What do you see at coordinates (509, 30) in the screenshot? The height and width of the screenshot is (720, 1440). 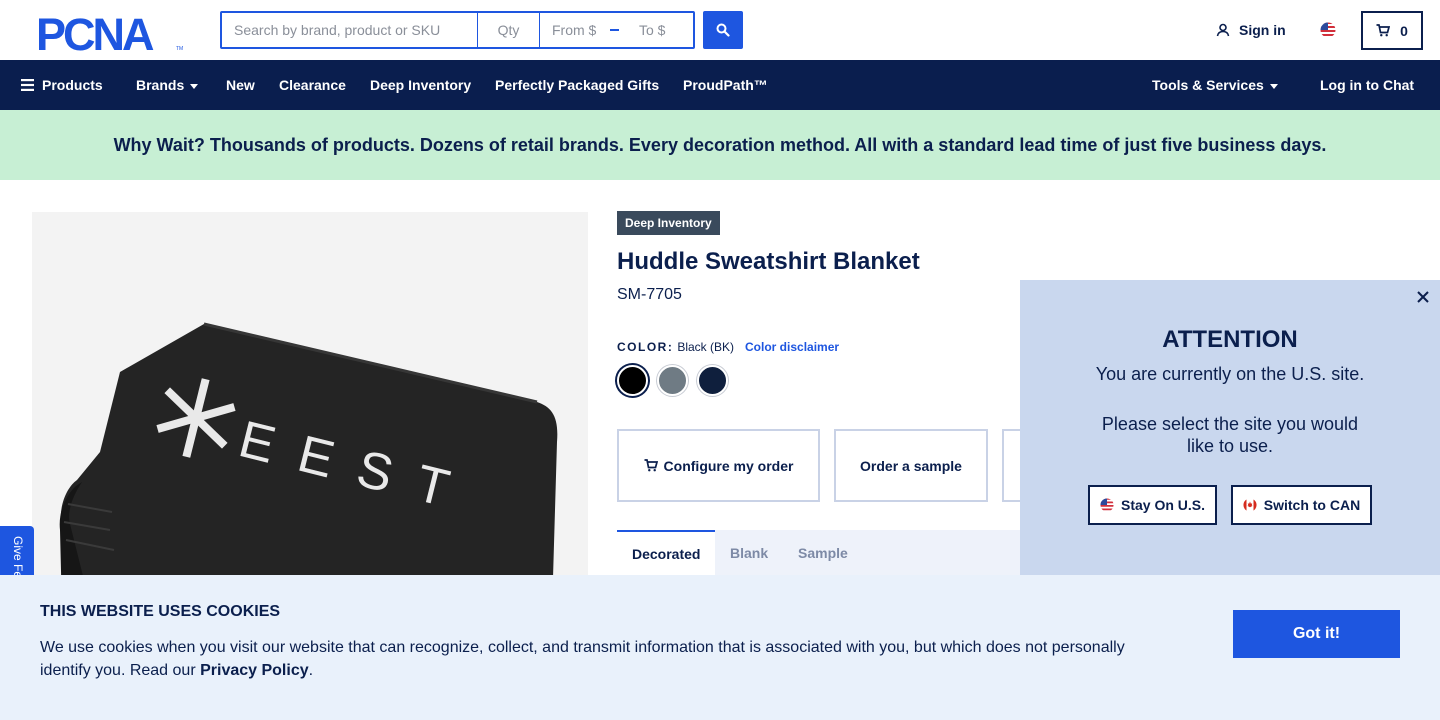 I see `qty-input` at bounding box center [509, 30].